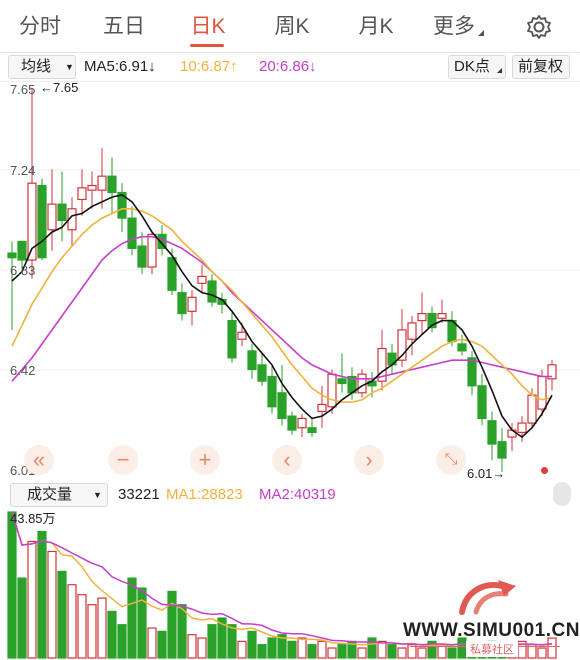 This screenshot has width=580, height=660. I want to click on period-tab-bar: 分时 五日 日K 周K 月K 更多, so click(290, 26).